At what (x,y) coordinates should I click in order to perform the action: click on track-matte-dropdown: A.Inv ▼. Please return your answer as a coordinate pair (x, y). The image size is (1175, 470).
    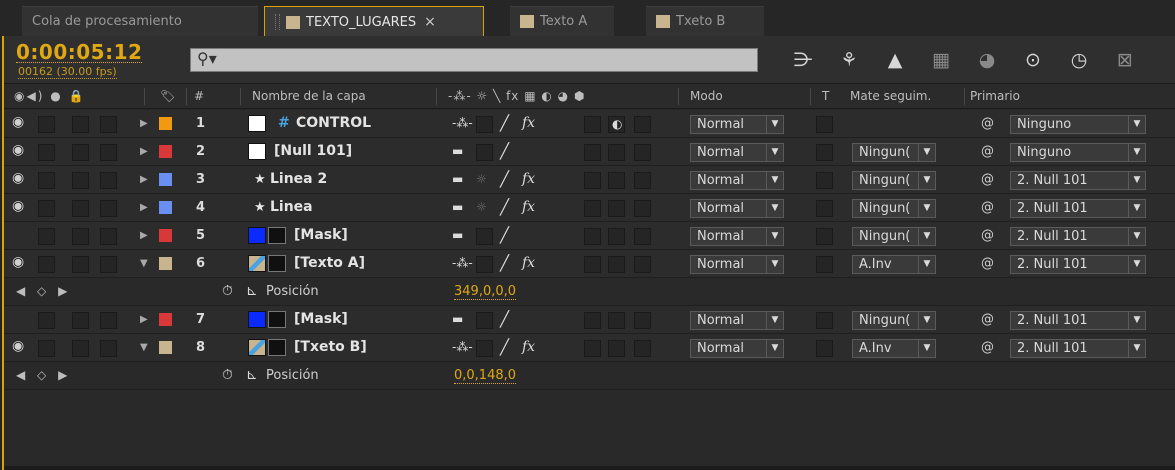
    Looking at the image, I should click on (894, 264).